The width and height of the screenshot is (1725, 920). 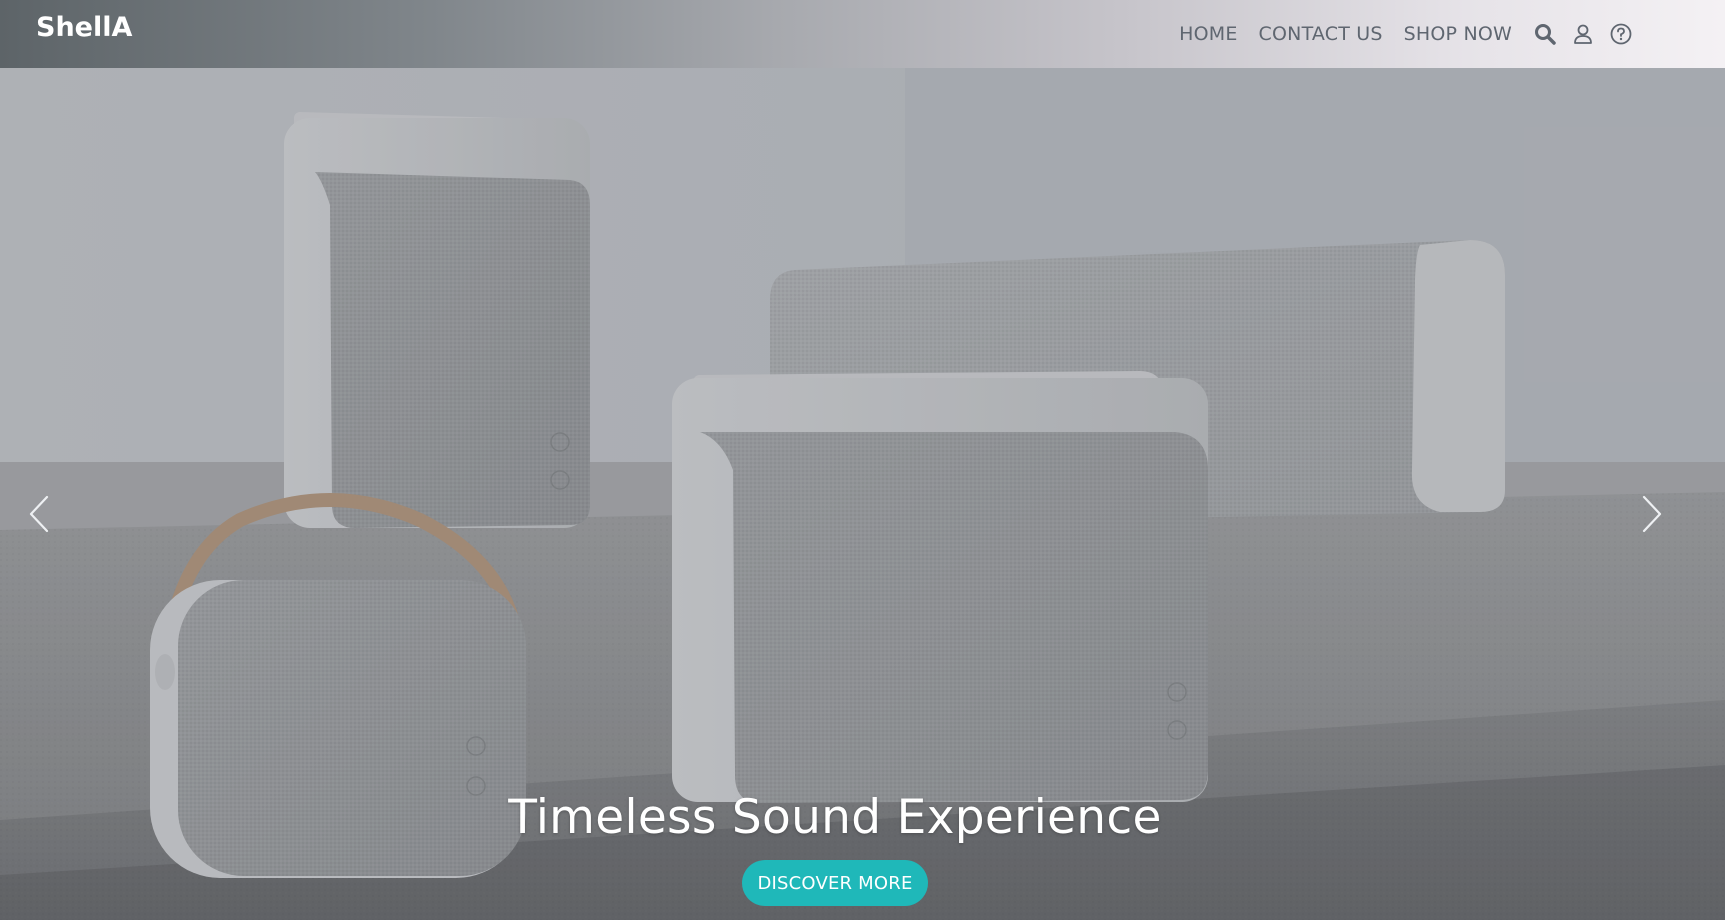 I want to click on user-icon, so click(x=1583, y=34).